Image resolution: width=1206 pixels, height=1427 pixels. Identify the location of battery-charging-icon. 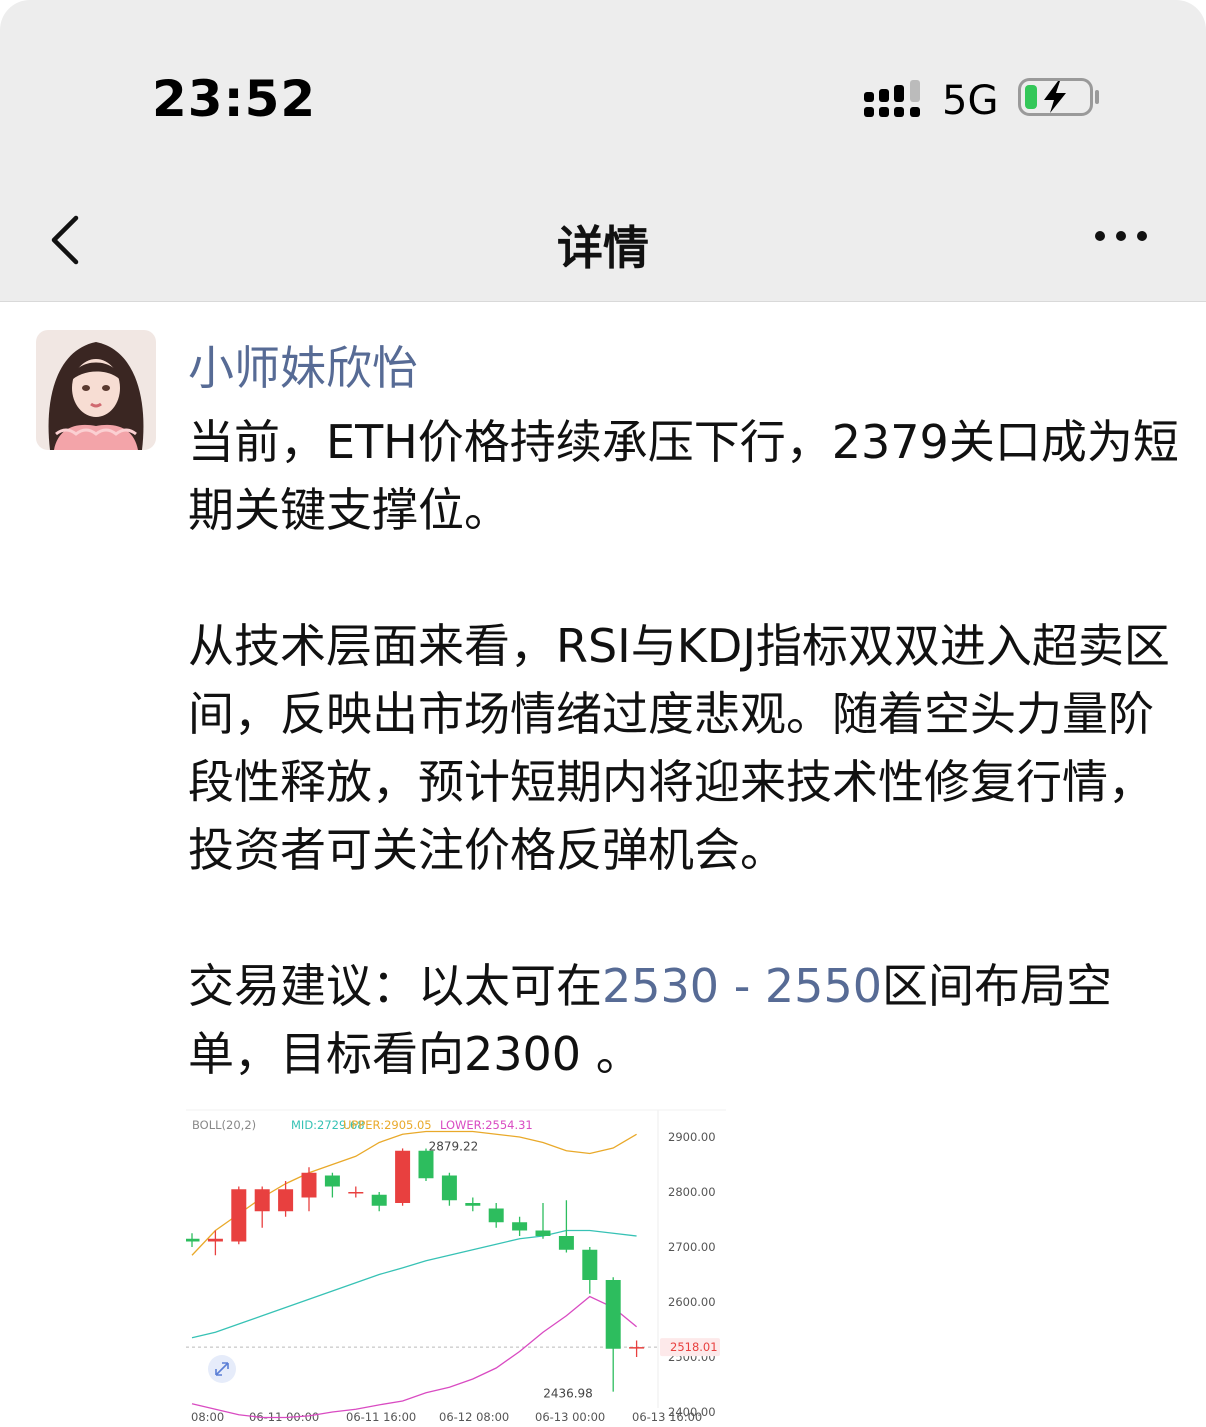
(1058, 97).